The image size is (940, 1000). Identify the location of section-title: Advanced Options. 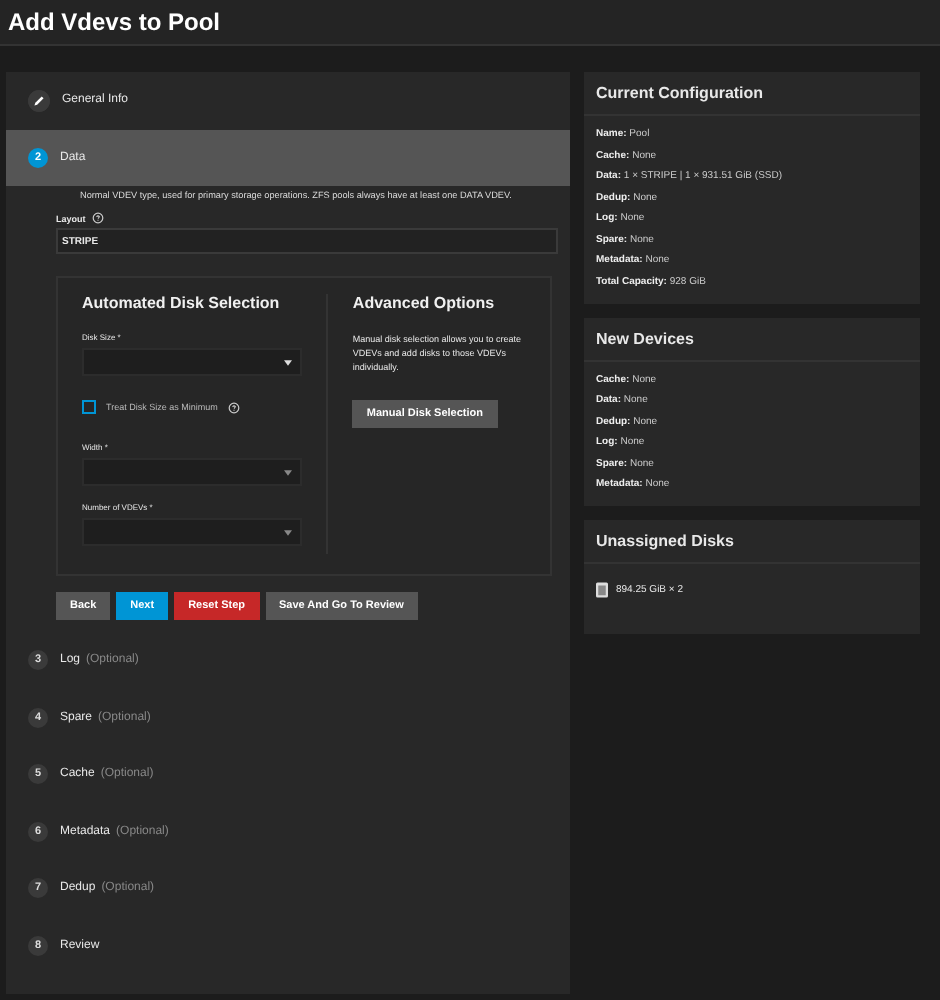
(424, 303).